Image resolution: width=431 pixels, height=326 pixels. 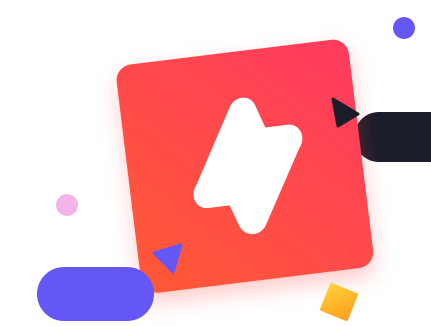 I want to click on pink-dot, so click(x=67, y=205).